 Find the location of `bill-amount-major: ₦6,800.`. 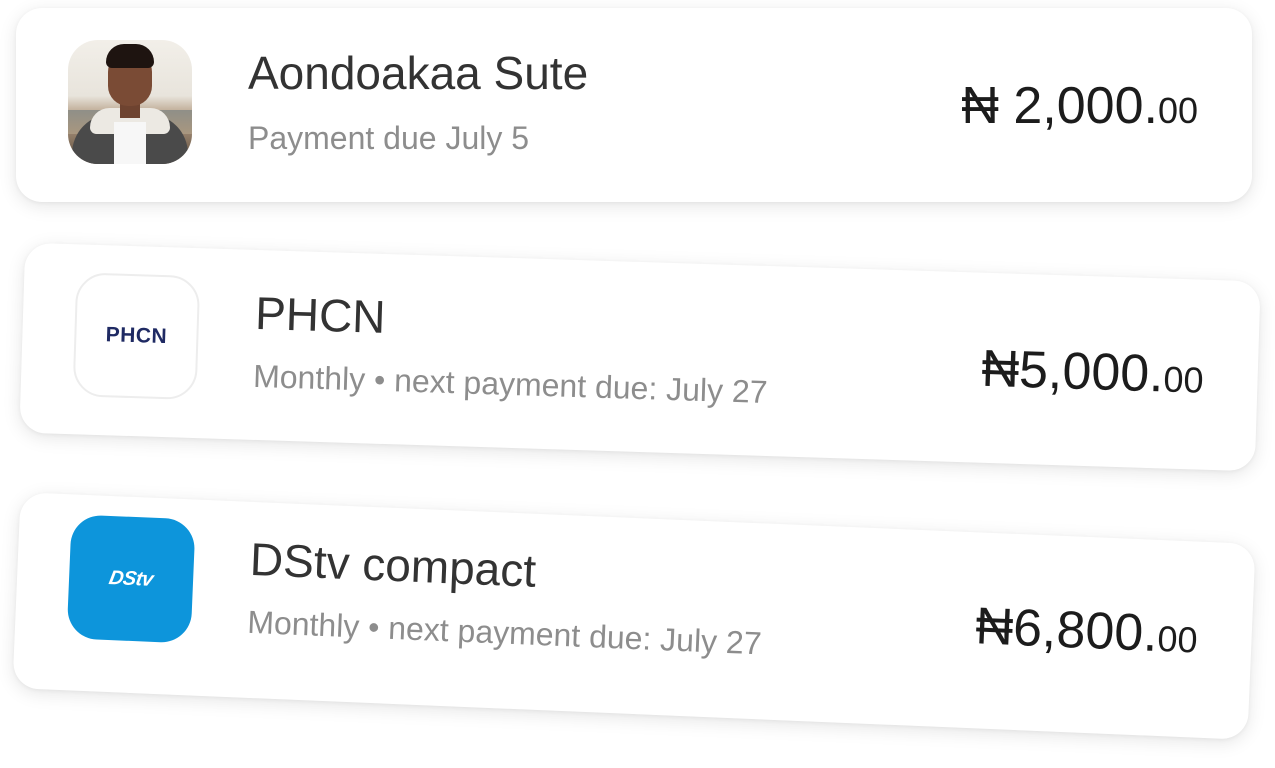

bill-amount-major: ₦6,800. is located at coordinates (1066, 630).